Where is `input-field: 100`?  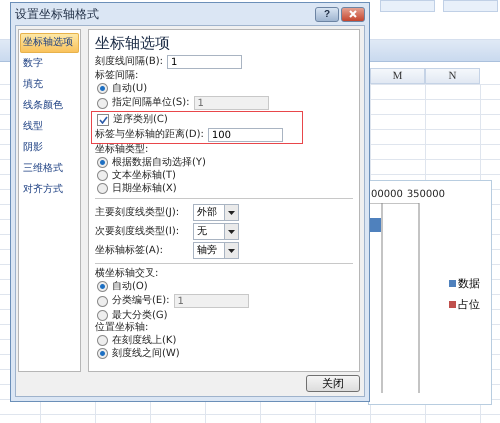
input-field: 100 is located at coordinates (245, 135).